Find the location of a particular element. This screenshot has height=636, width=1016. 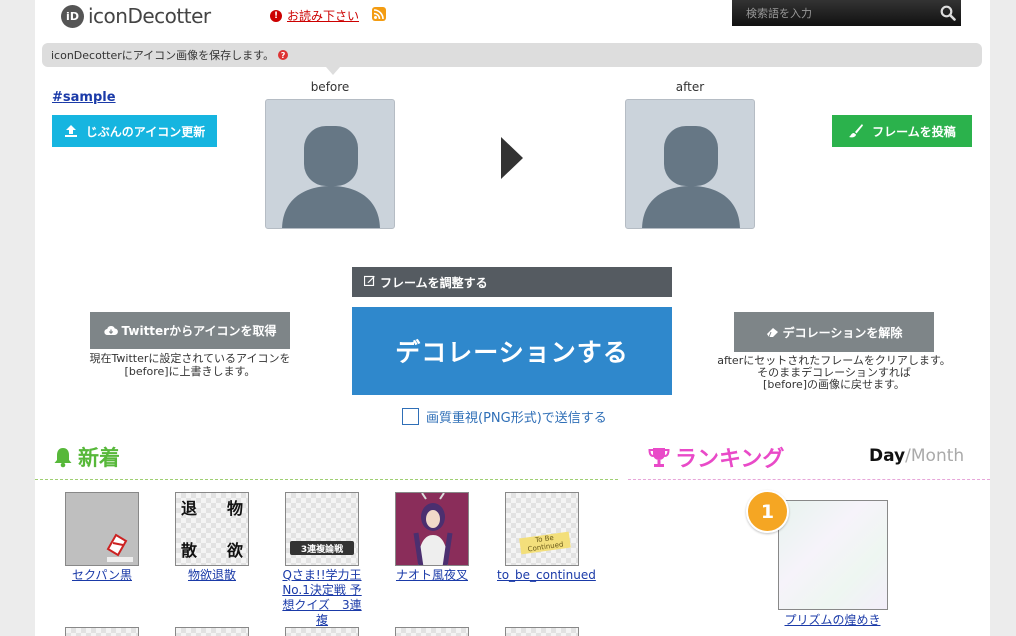

clear-decoration-button-label: デコレーションを解除 is located at coordinates (842, 332).